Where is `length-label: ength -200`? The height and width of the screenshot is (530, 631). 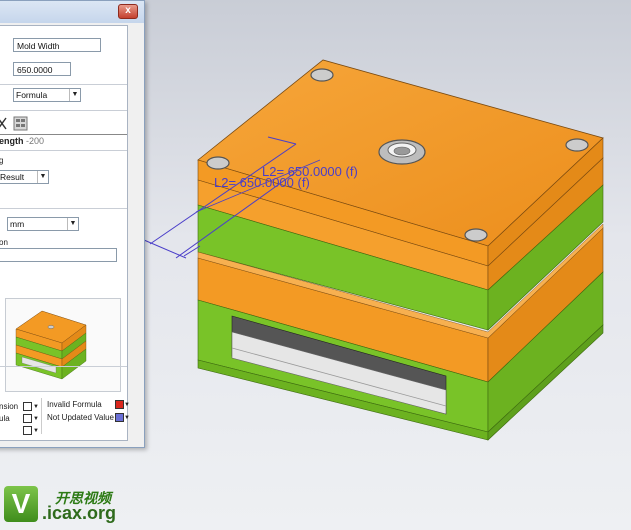
length-label: ength -200 is located at coordinates (22, 141).